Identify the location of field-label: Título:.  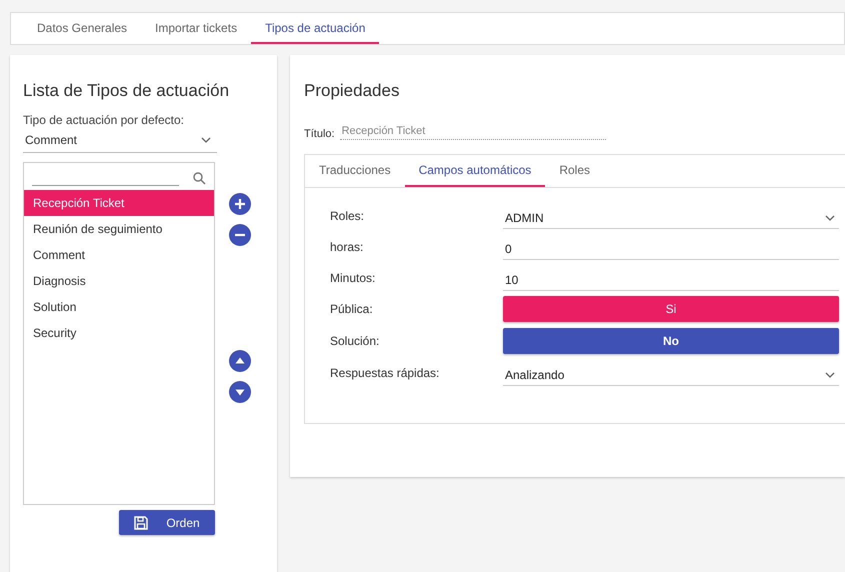
(319, 134).